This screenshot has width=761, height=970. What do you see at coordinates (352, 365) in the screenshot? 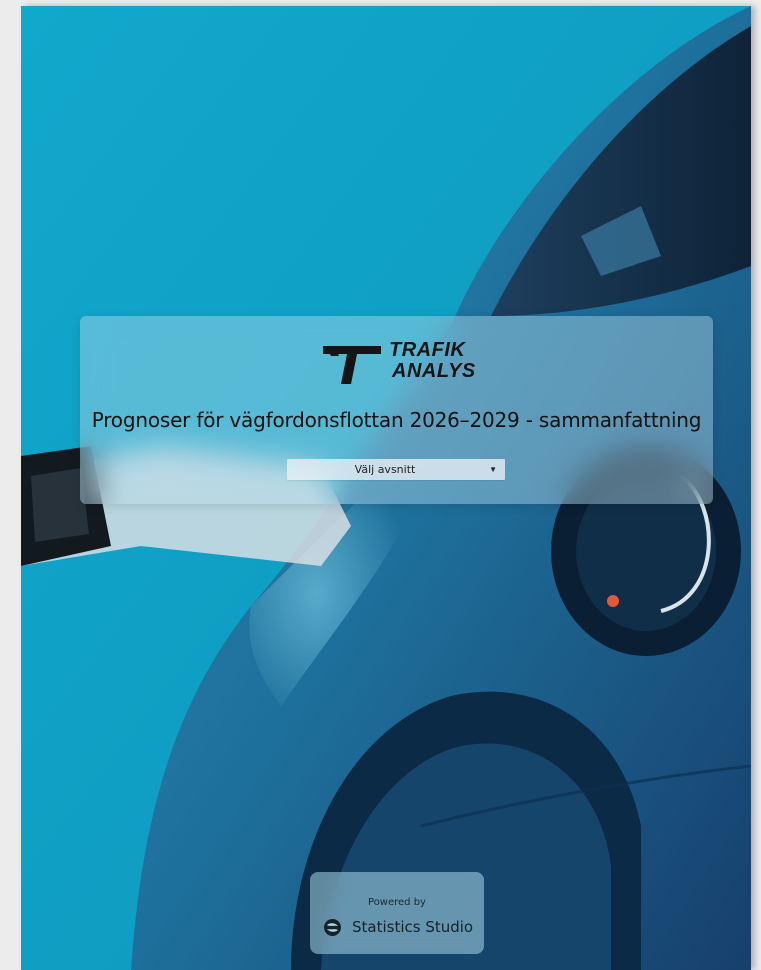
I see `trafikanalys-t-logo-icon` at bounding box center [352, 365].